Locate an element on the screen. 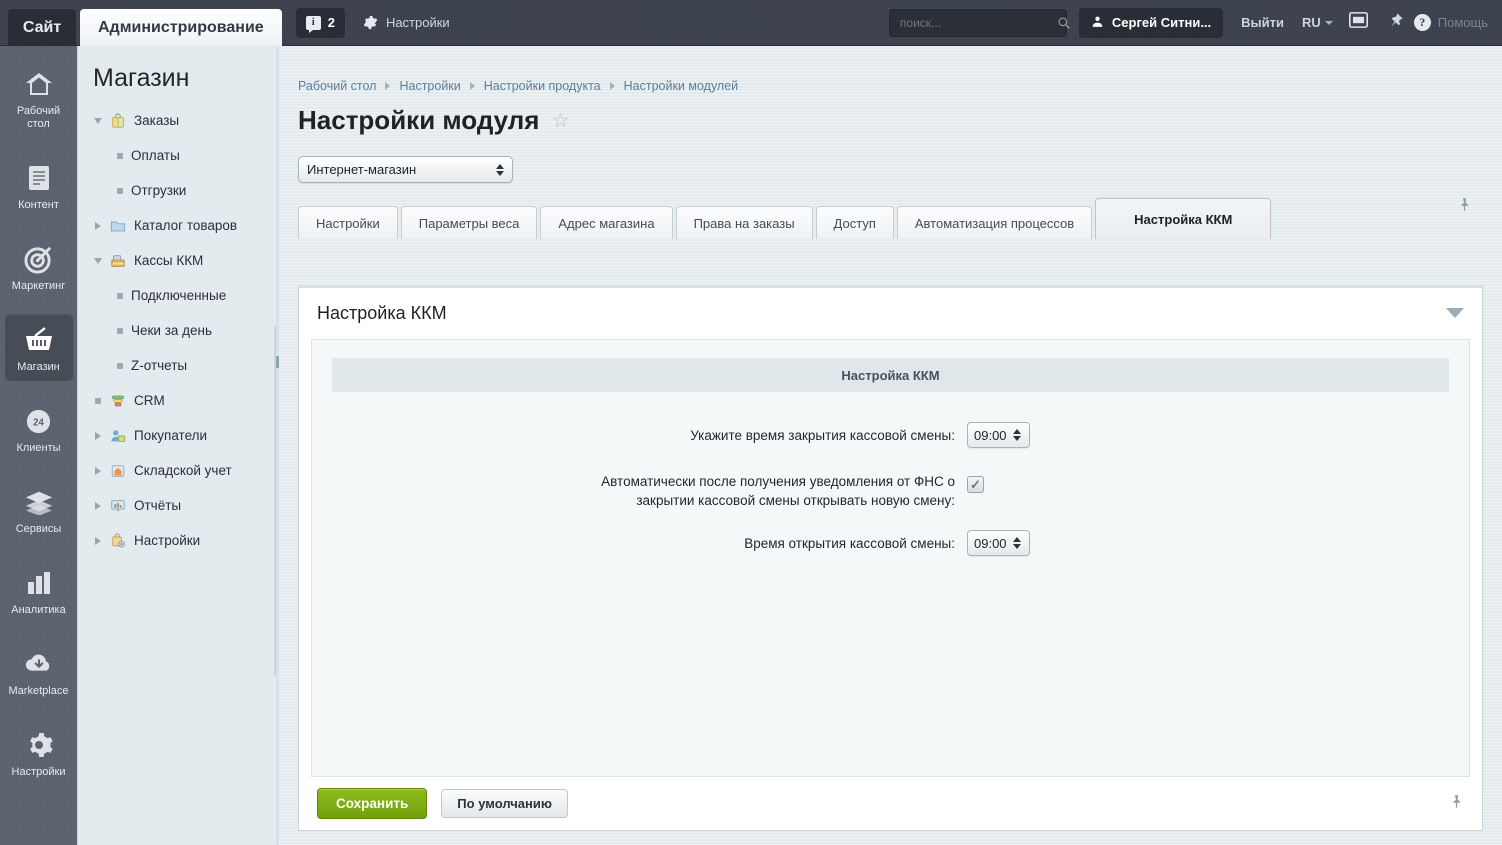  pin-actionbar-button is located at coordinates (1456, 804).